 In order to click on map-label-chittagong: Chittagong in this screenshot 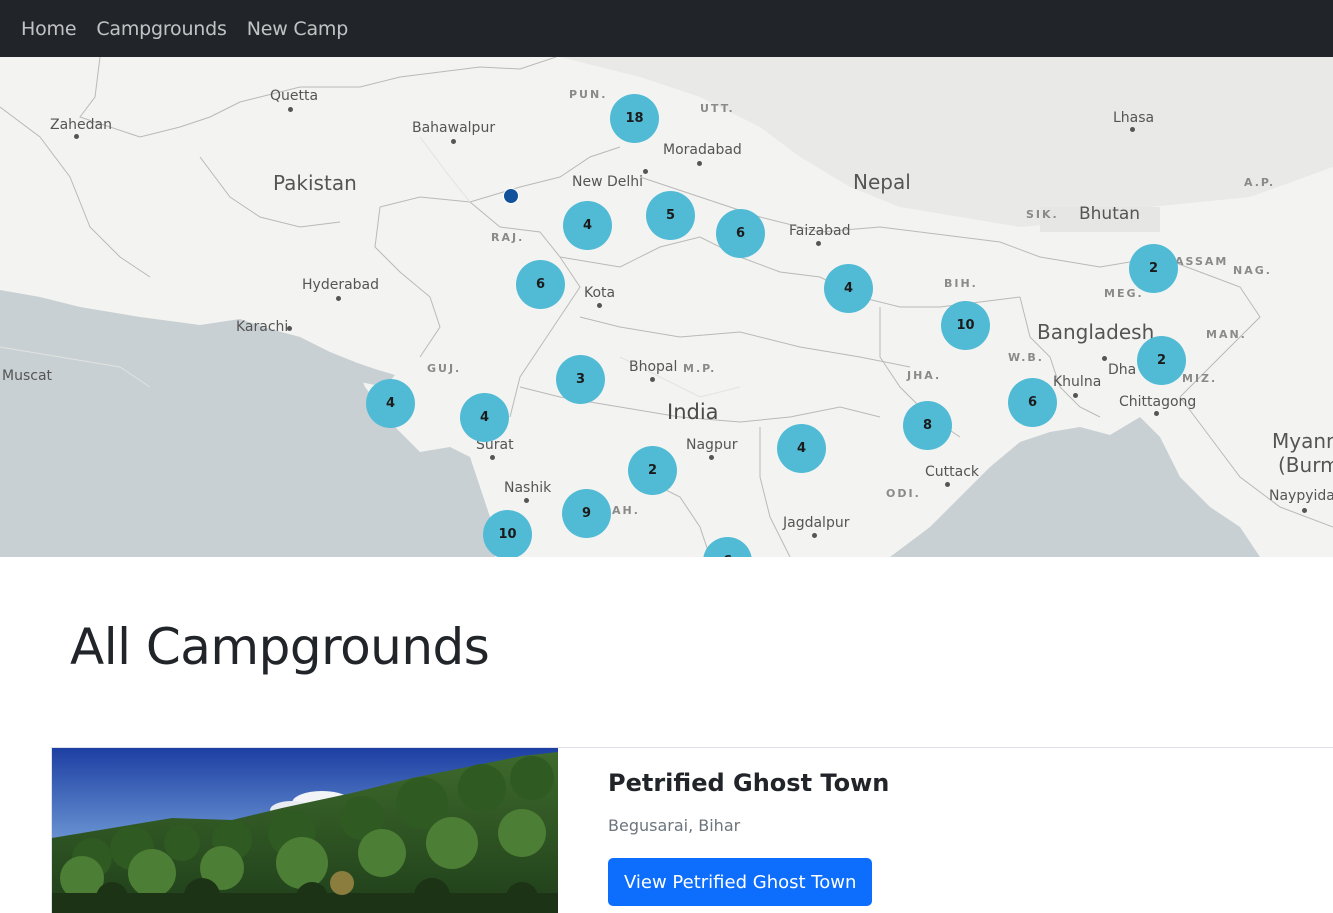, I will do `click(1158, 402)`.